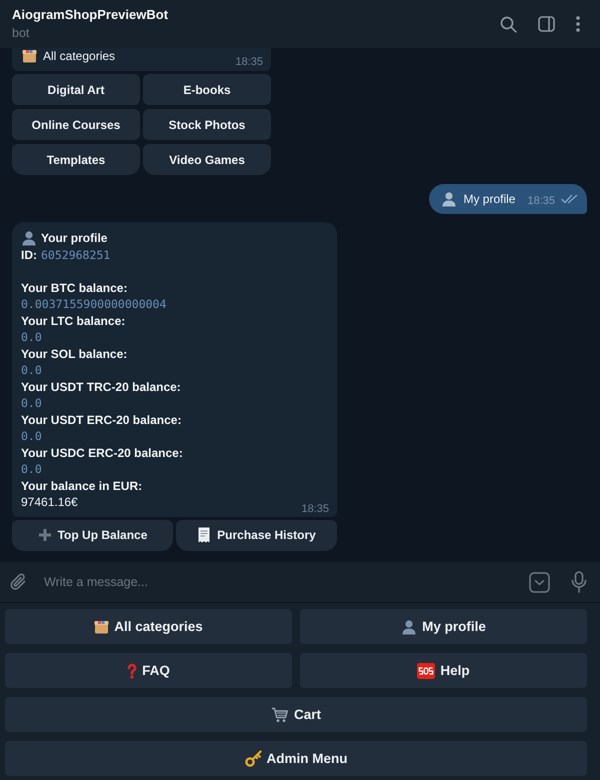  What do you see at coordinates (73, 320) in the screenshot?
I see `balance-label: Your LTC balance:` at bounding box center [73, 320].